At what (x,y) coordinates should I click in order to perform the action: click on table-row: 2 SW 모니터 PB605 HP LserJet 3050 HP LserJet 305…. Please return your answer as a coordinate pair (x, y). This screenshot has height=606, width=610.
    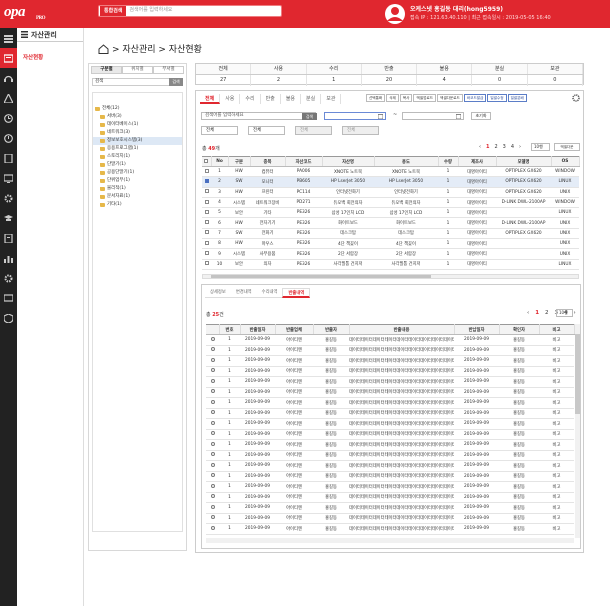
    Looking at the image, I should click on (390, 182).